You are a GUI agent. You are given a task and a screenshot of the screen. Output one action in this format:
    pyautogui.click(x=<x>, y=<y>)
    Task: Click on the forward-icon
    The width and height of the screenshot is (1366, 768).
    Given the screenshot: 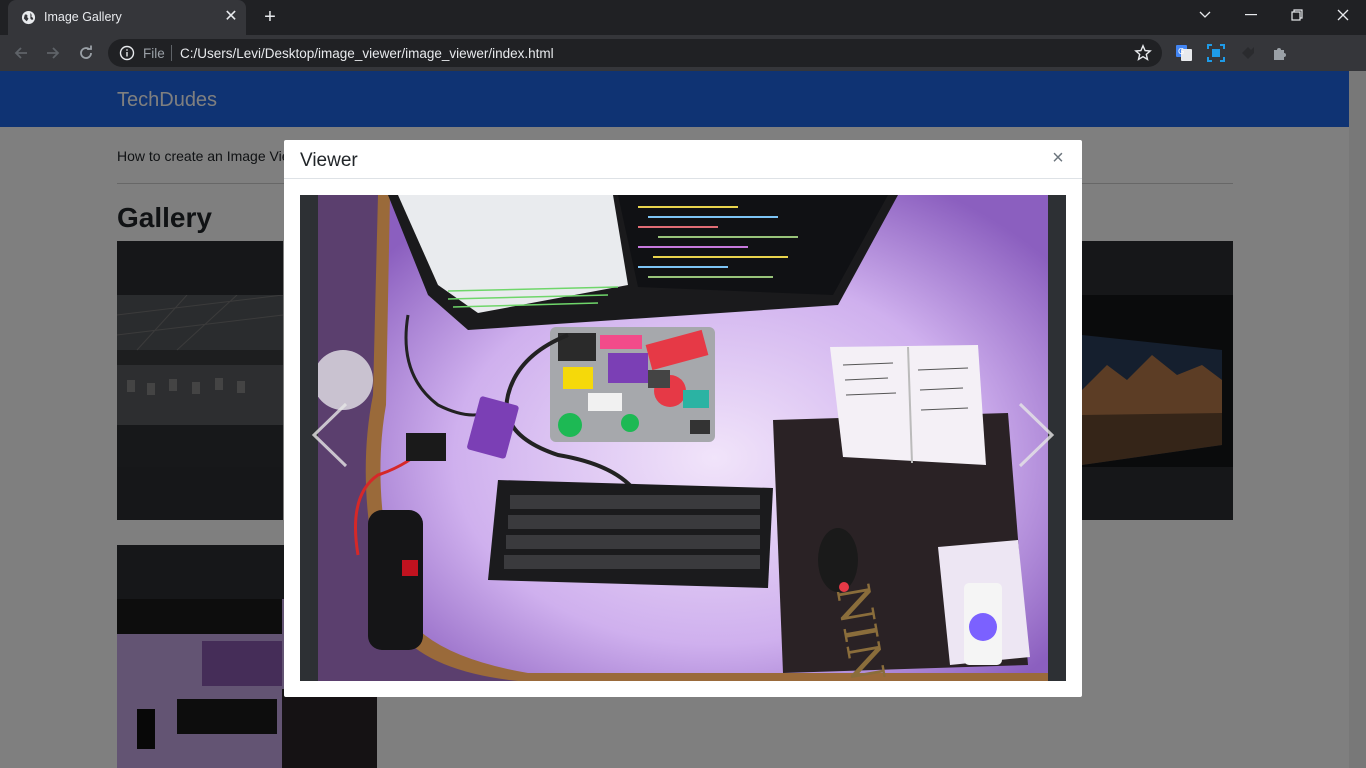 What is the action you would take?
    pyautogui.click(x=53, y=53)
    